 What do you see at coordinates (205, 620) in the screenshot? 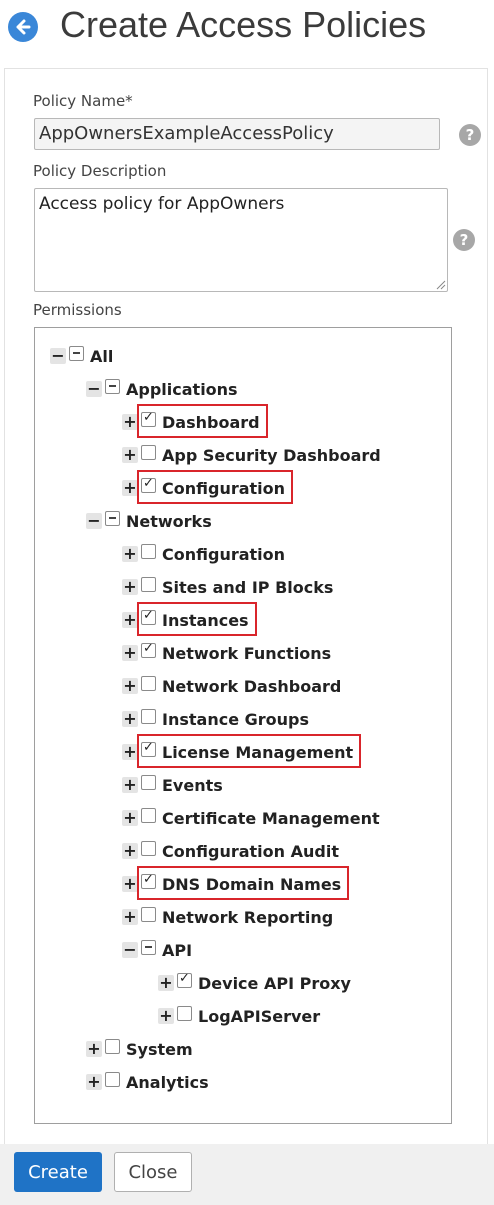
I see `tree-node-label: Instances` at bounding box center [205, 620].